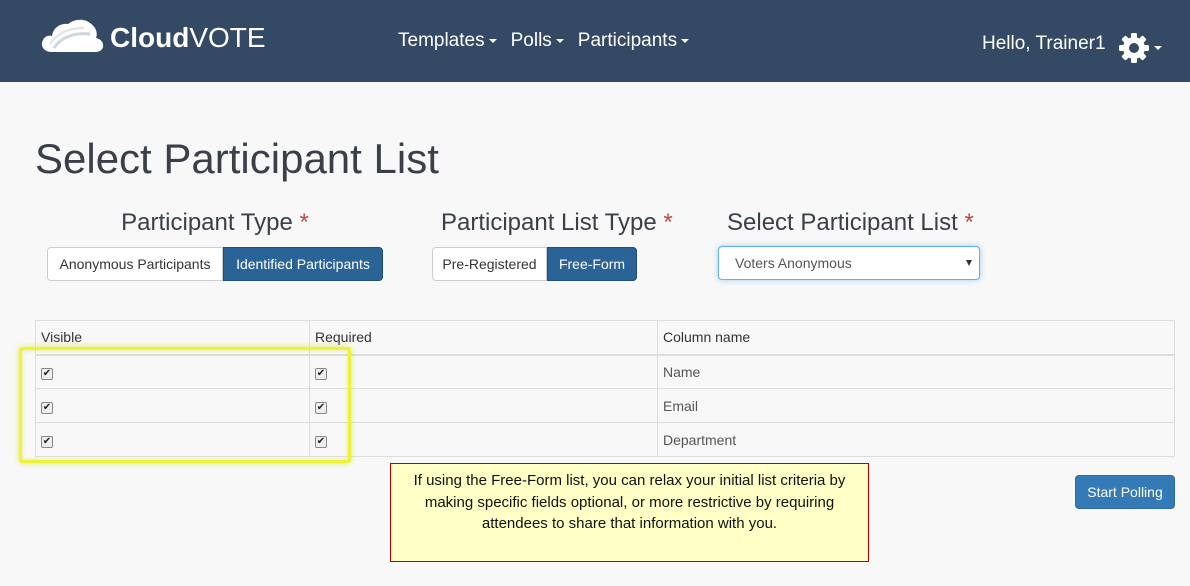 This screenshot has width=1190, height=586. I want to click on column-name-cell: Name, so click(916, 371).